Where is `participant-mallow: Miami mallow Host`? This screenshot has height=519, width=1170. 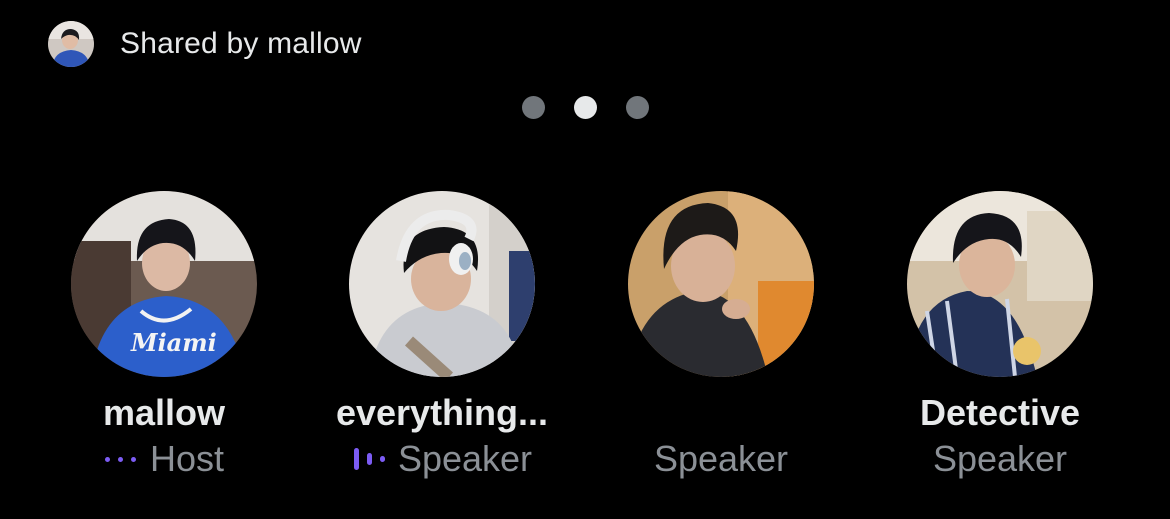 participant-mallow: Miami mallow Host is located at coordinates (164, 336).